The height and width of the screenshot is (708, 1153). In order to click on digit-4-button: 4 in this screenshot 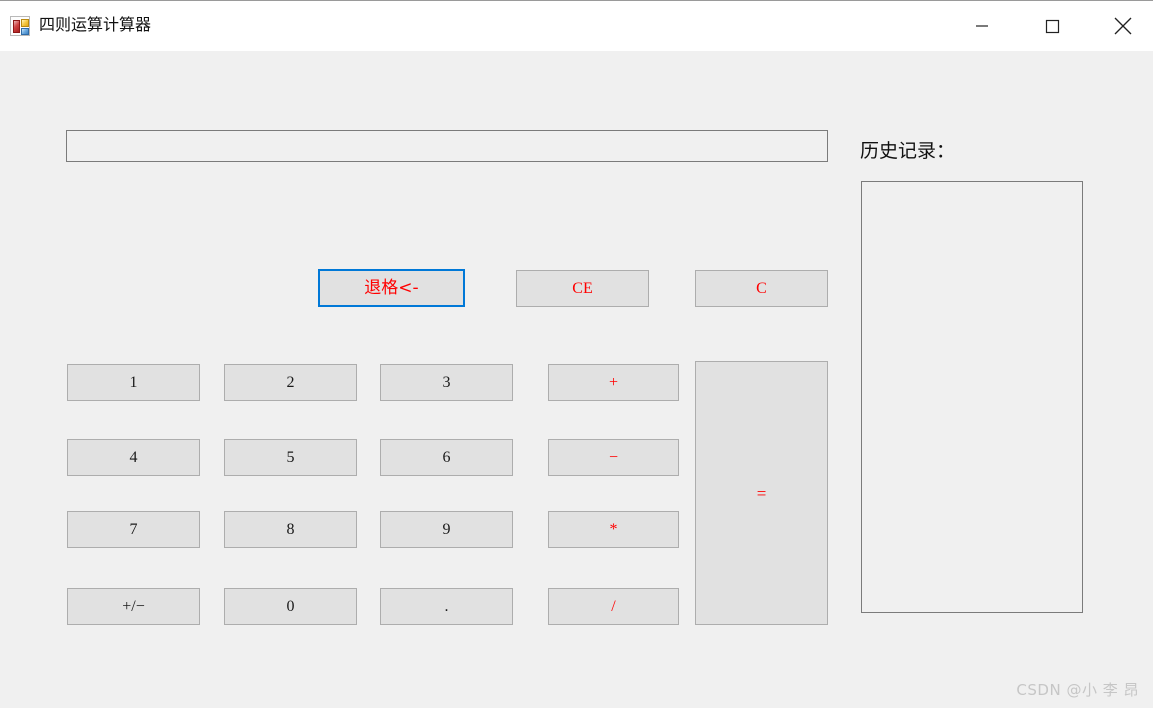, I will do `click(133, 457)`.